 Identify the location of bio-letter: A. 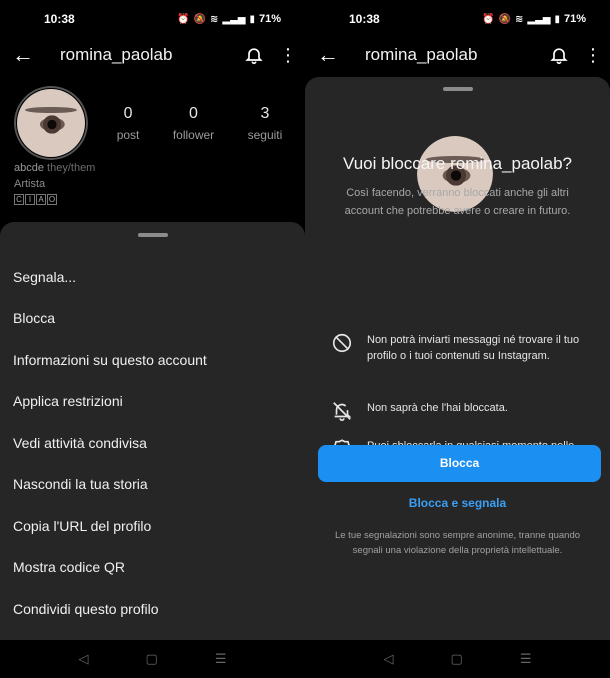
(41, 199).